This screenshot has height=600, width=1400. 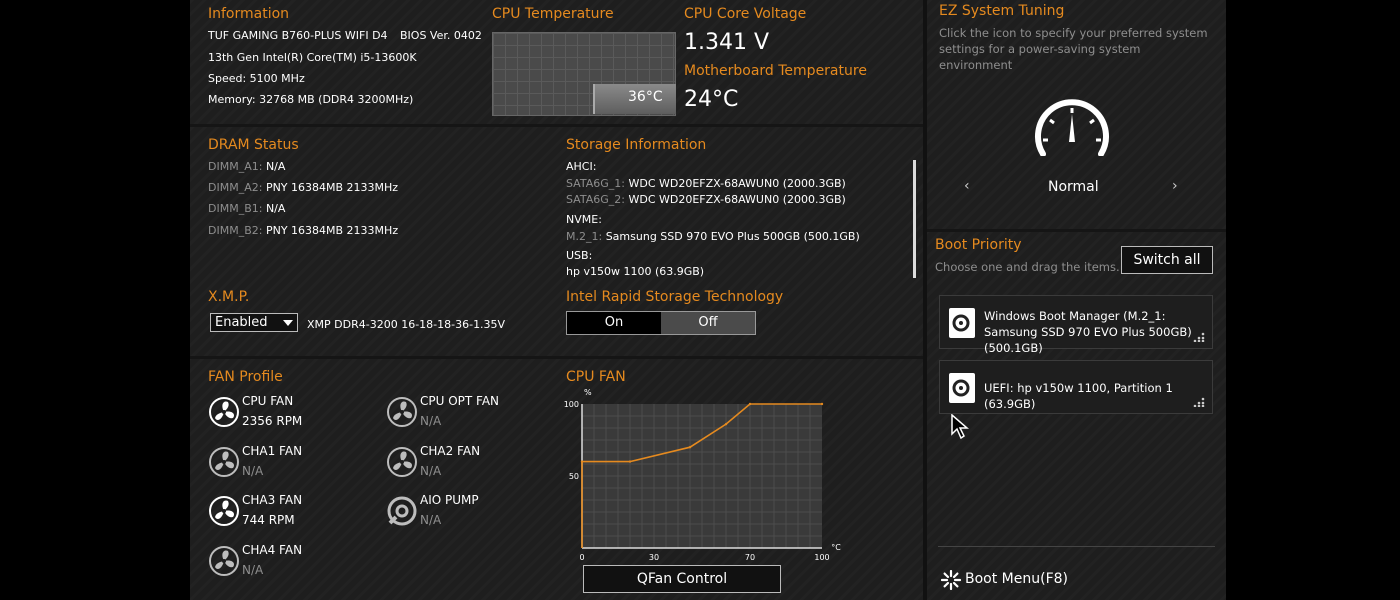 What do you see at coordinates (978, 245) in the screenshot?
I see `boot-priority-title: Boot Priority` at bounding box center [978, 245].